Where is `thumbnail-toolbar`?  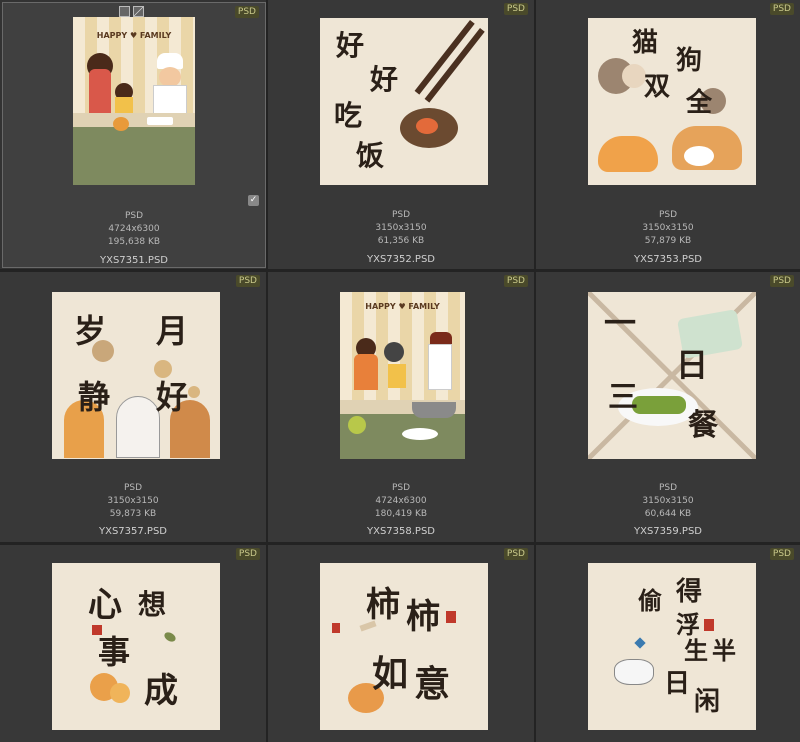
thumbnail-toolbar is located at coordinates (131, 11).